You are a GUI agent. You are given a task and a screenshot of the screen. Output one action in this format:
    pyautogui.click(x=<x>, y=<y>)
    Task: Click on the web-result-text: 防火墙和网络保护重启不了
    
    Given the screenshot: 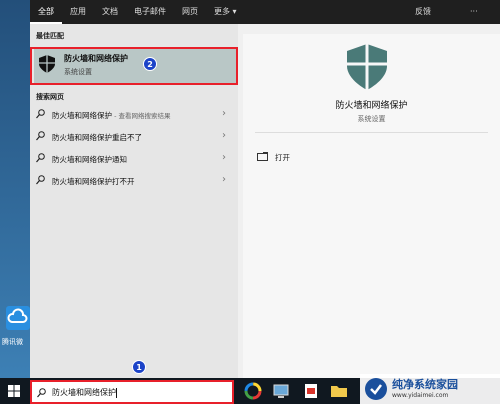 What is the action you would take?
    pyautogui.click(x=97, y=137)
    